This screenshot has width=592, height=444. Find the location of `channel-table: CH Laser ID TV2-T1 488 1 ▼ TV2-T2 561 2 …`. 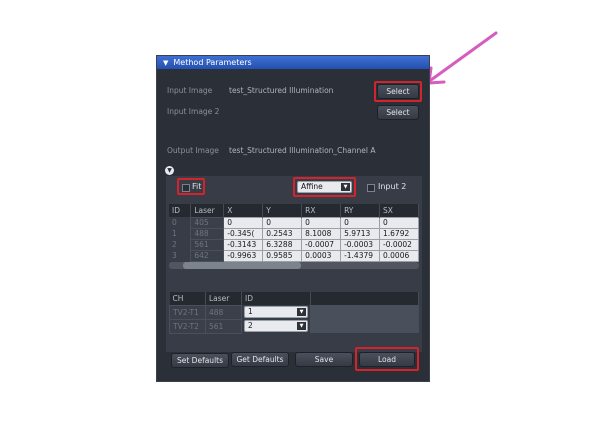

channel-table: CH Laser ID TV2-T1 488 1 ▼ TV2-T2 561 2 … is located at coordinates (294, 313).